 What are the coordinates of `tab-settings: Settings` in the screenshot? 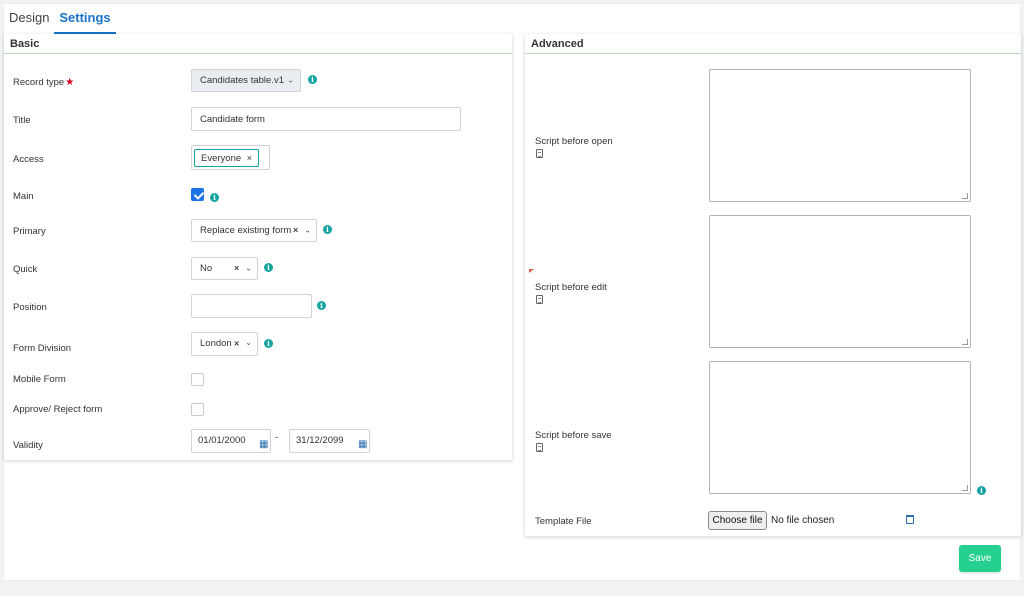 It's located at (85, 19).